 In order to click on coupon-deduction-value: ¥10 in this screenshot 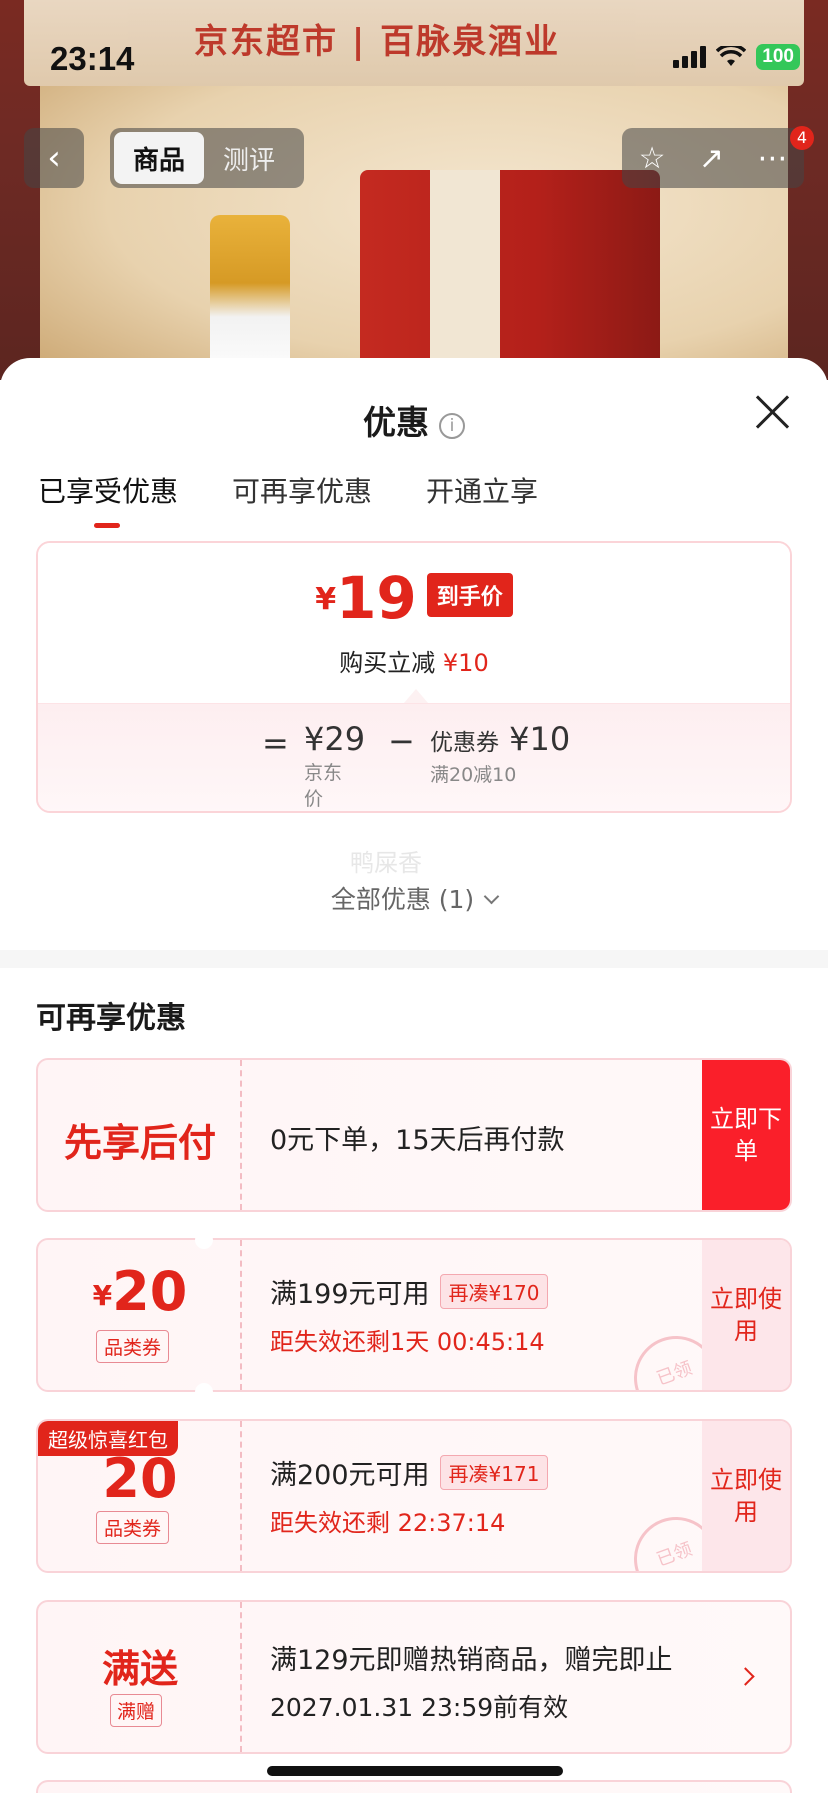, I will do `click(540, 739)`.